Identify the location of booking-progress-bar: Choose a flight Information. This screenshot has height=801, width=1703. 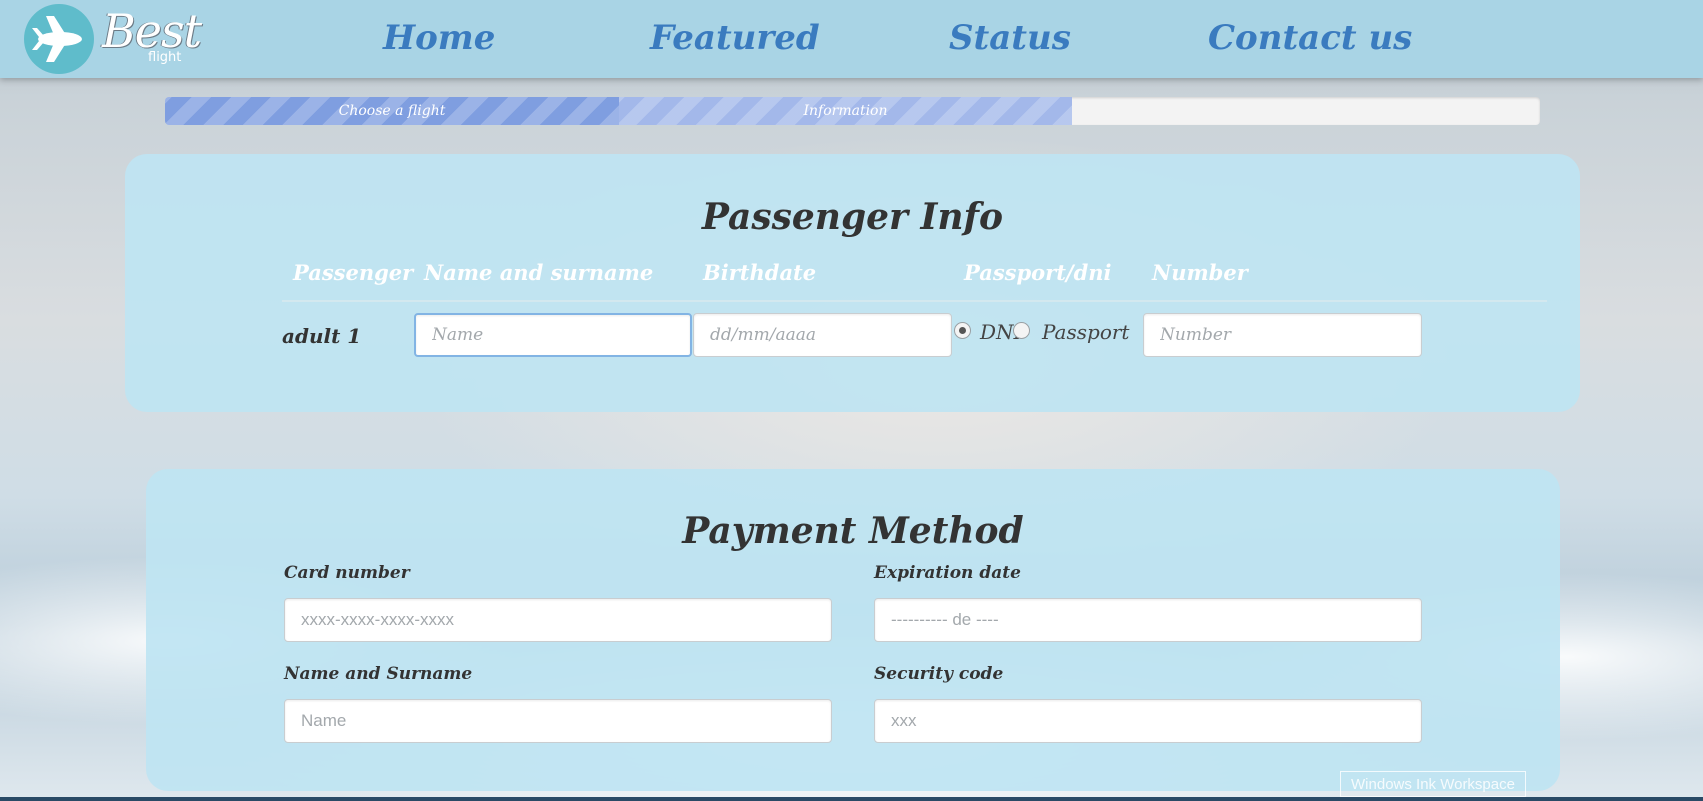
(852, 111).